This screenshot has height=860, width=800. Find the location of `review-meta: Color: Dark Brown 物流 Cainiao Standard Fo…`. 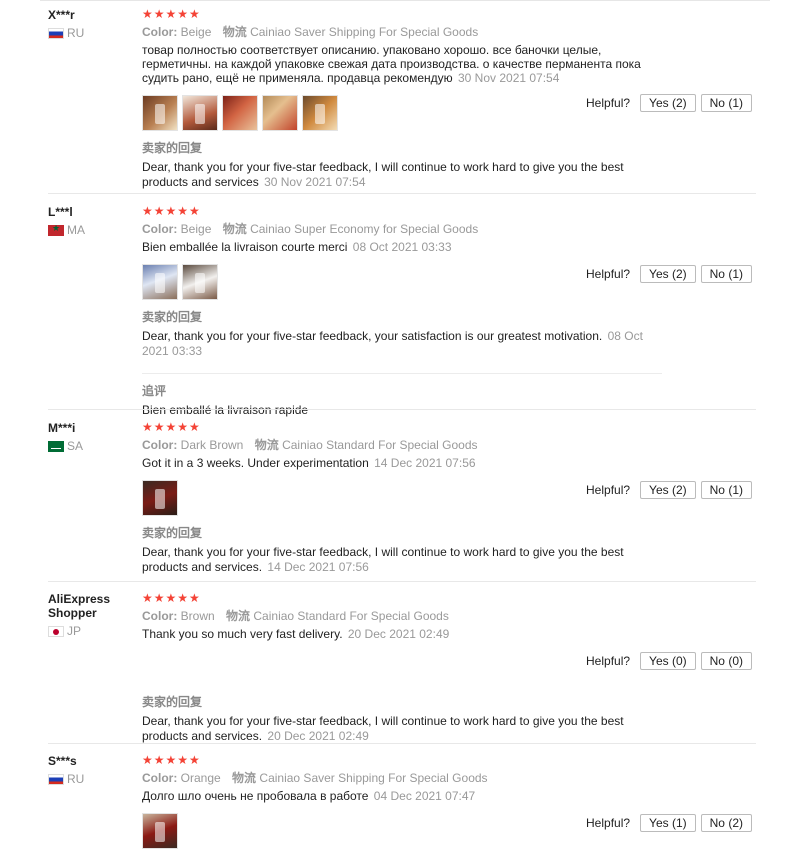

review-meta: Color: Dark Brown 物流 Cainiao Standard Fo… is located at coordinates (402, 445).